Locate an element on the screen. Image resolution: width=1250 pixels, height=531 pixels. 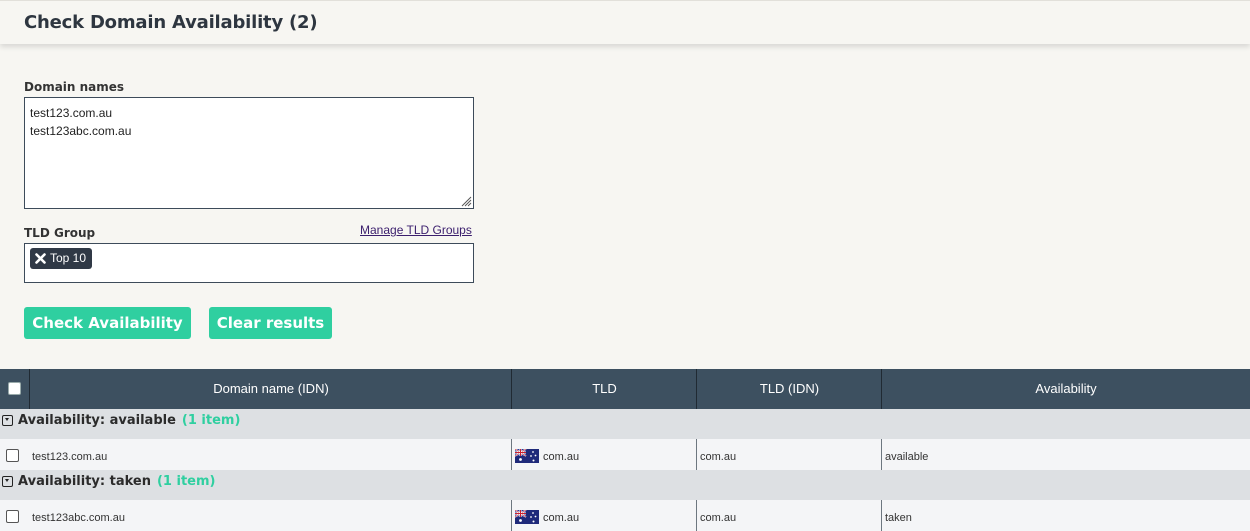
cell-domain: test123.com.au is located at coordinates (70, 457).